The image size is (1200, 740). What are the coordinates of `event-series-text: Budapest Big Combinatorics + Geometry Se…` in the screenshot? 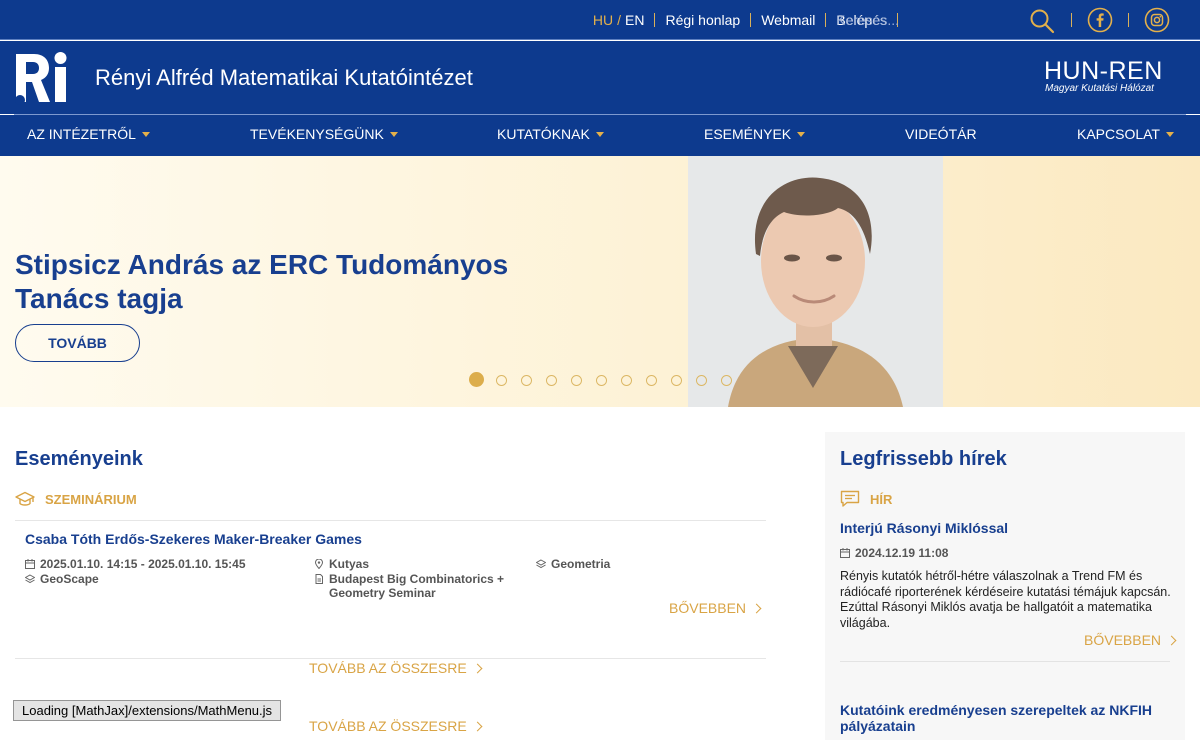 It's located at (417, 586).